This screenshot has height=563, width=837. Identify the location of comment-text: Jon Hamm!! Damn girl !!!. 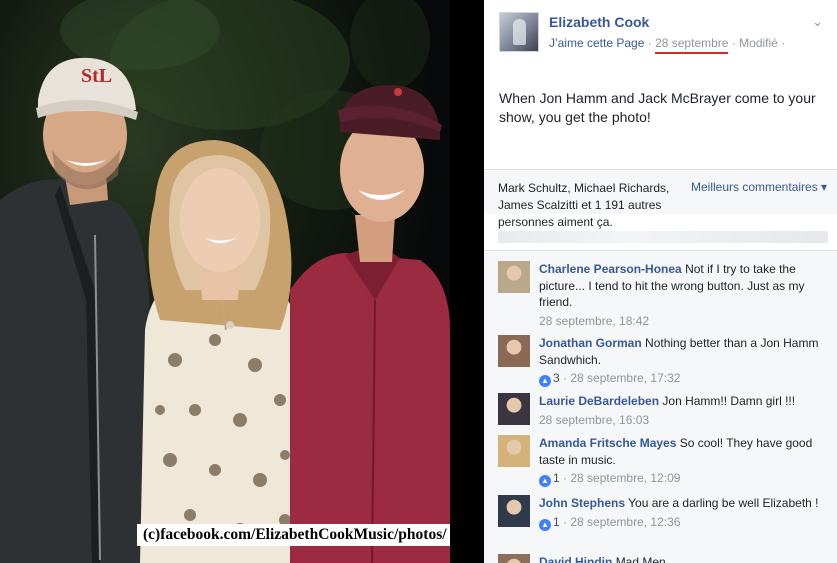
(729, 401).